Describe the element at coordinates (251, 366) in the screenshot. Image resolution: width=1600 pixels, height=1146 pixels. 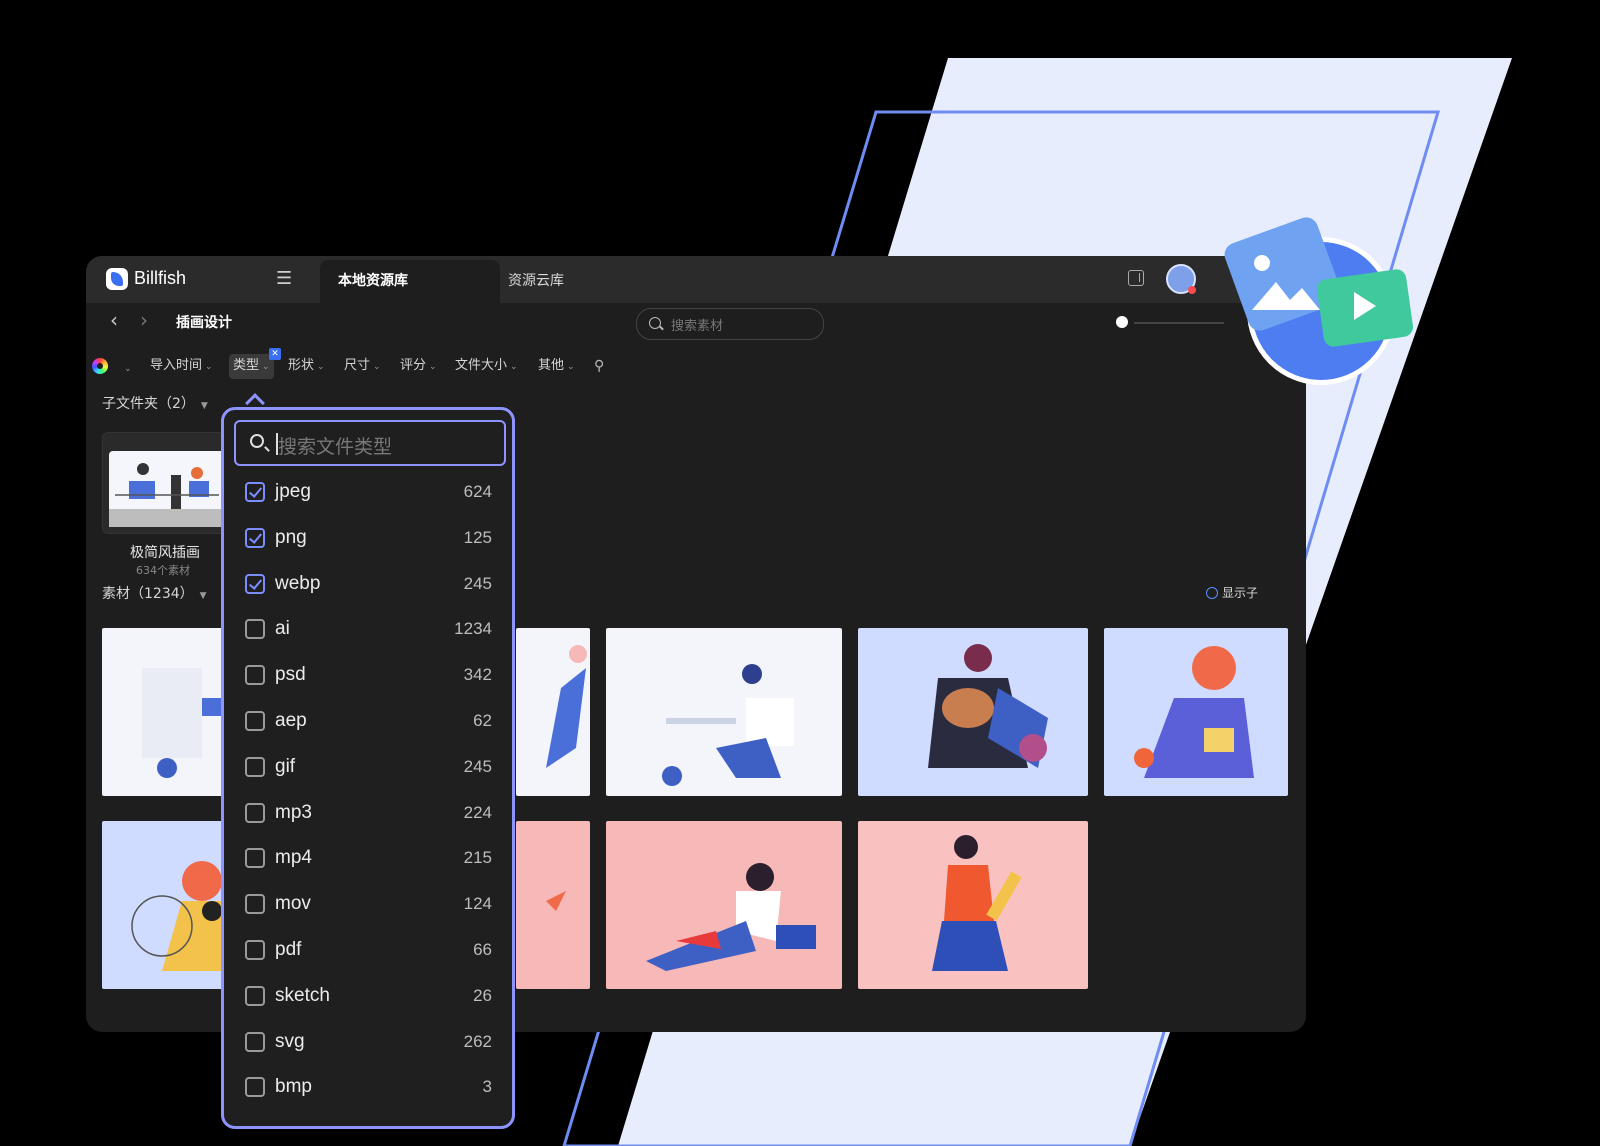
I see `filter-type: 类型 ⌄` at that location.